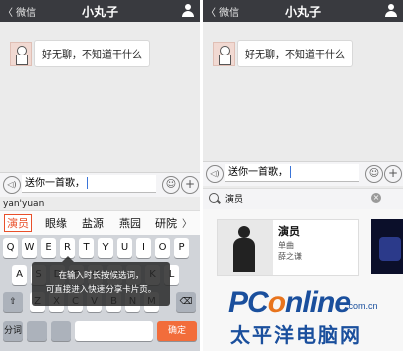 This screenshot has width=403, height=351. What do you see at coordinates (187, 222) in the screenshot?
I see `chevron-down-icon: 〉` at bounding box center [187, 222].